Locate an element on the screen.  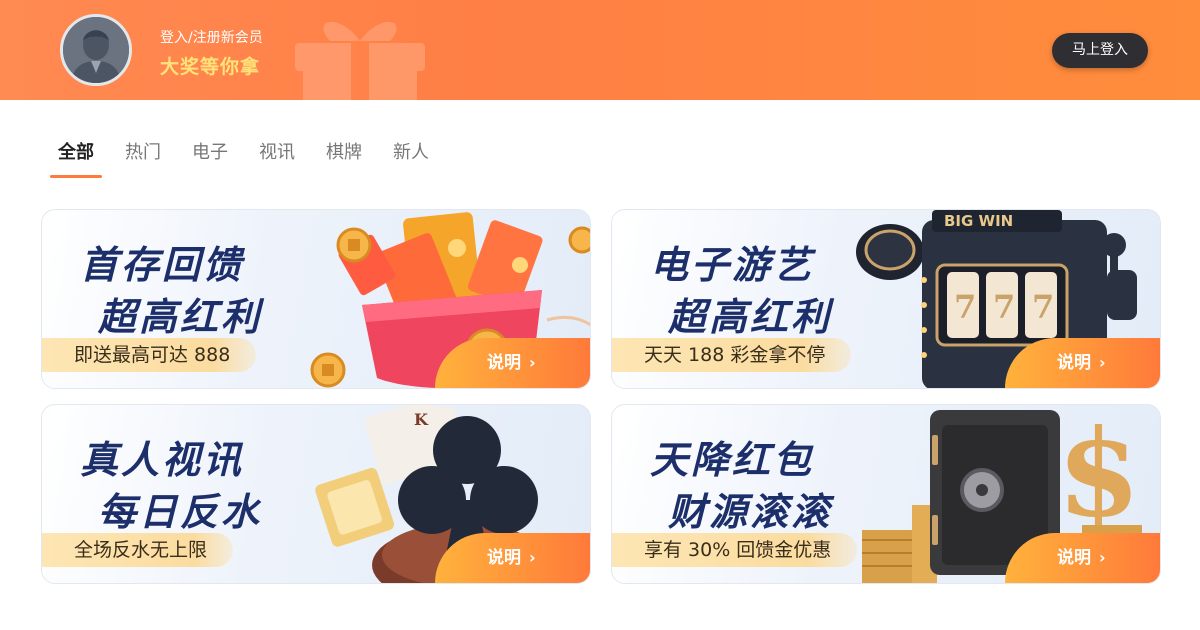
user-icon is located at coordinates (96, 50).